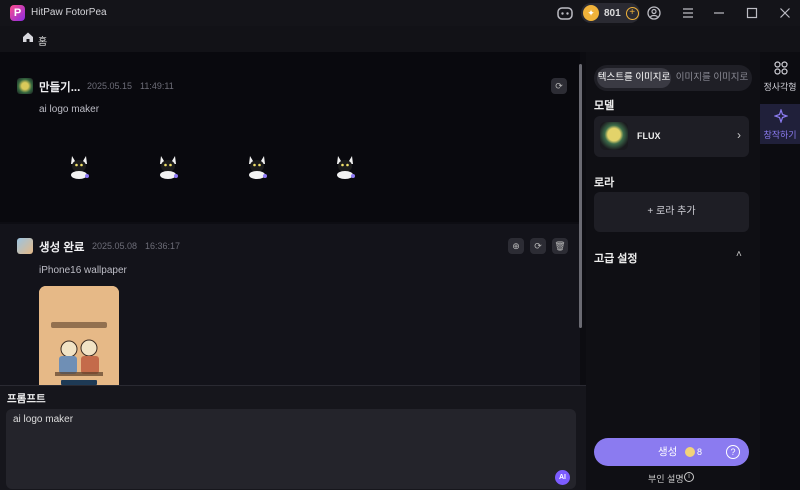  What do you see at coordinates (632, 13) in the screenshot?
I see `add-credits-icon: +` at bounding box center [632, 13].